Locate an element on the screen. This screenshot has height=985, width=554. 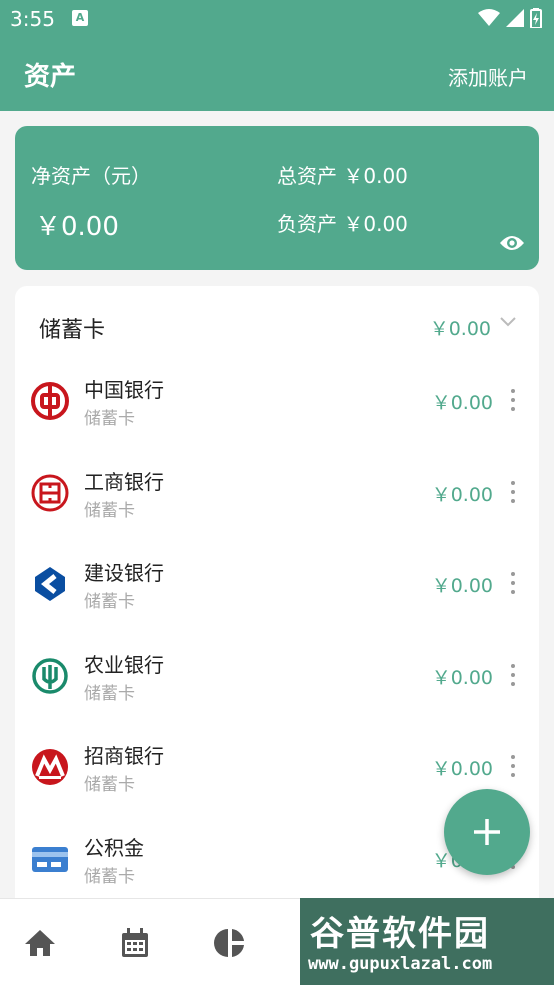
pie-chart-icon is located at coordinates (230, 943).